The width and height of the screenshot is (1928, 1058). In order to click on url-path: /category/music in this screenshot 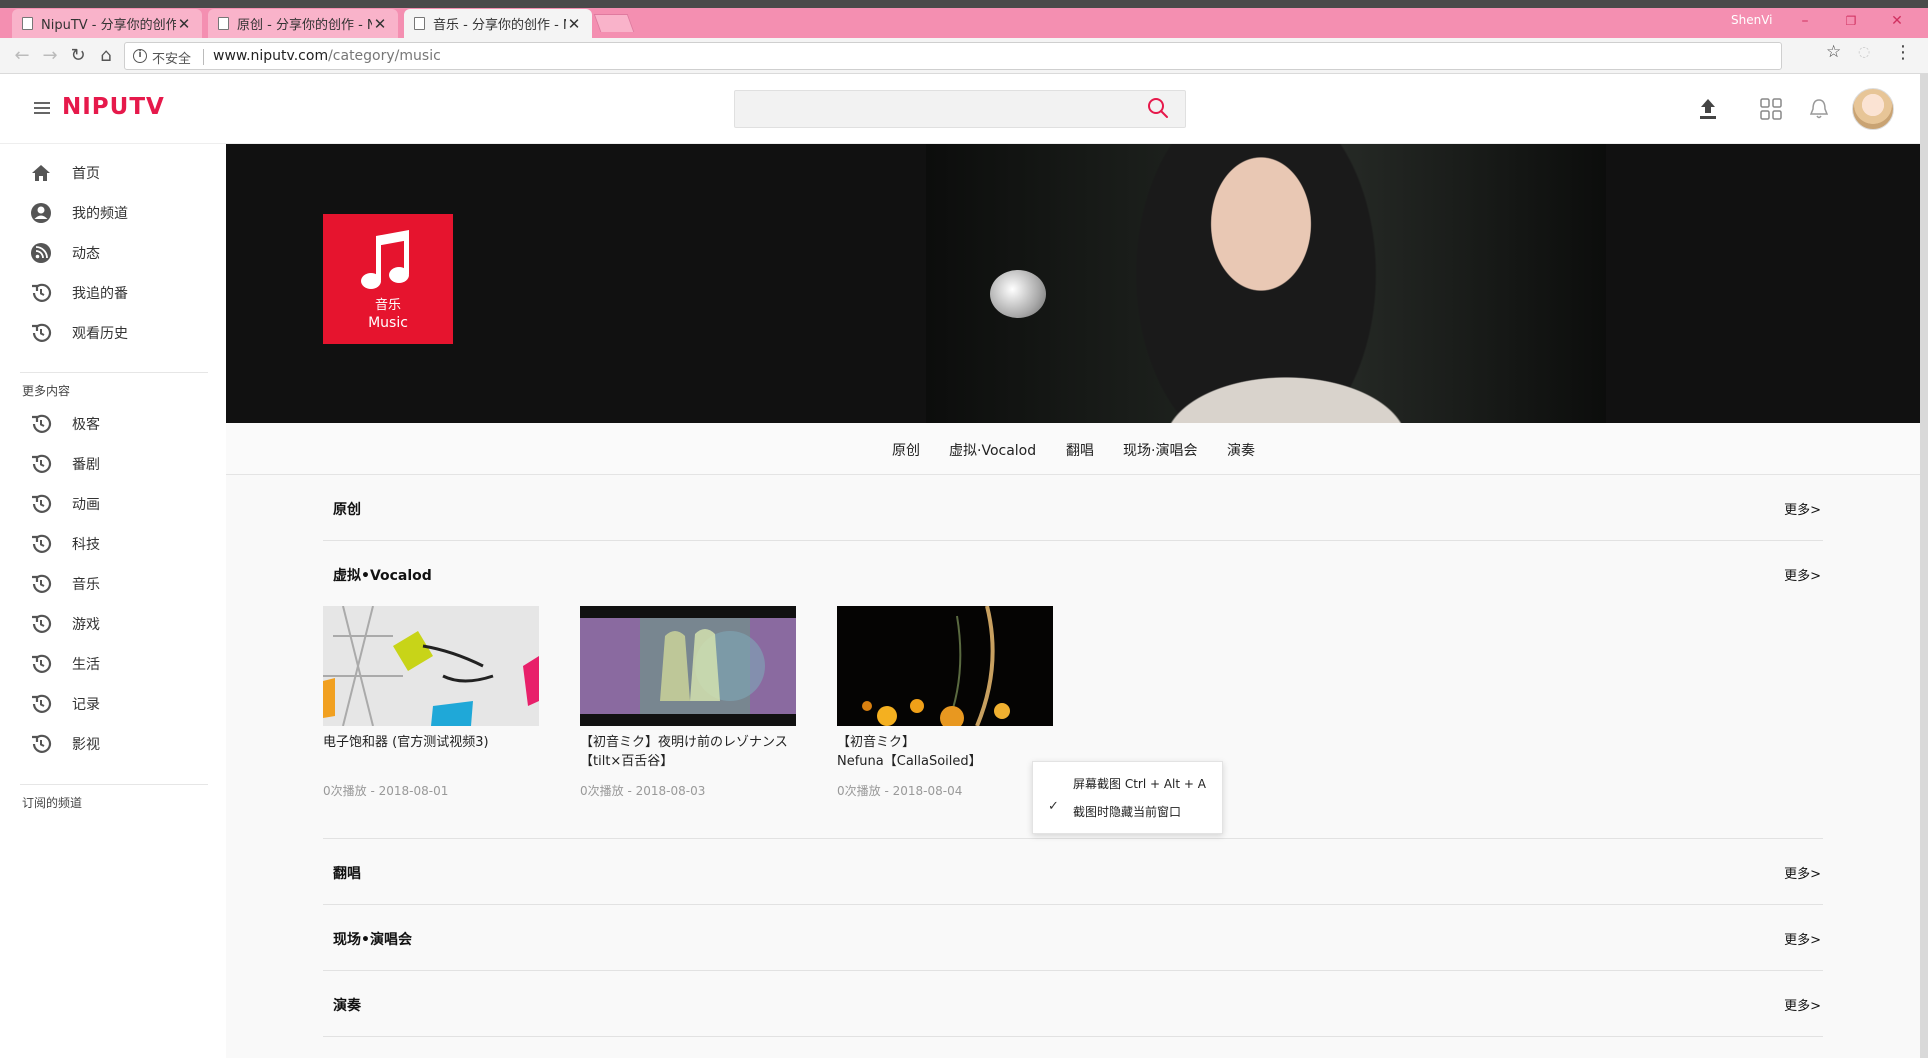, I will do `click(384, 56)`.